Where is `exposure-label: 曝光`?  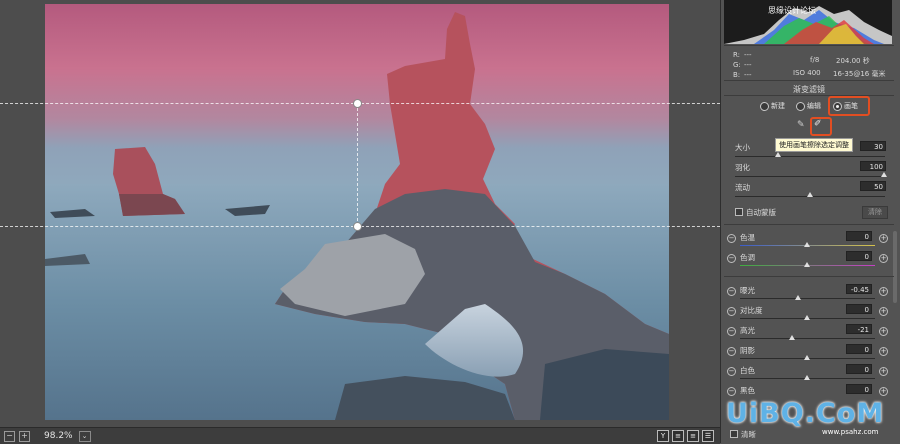
exposure-label: 曝光 is located at coordinates (747, 290).